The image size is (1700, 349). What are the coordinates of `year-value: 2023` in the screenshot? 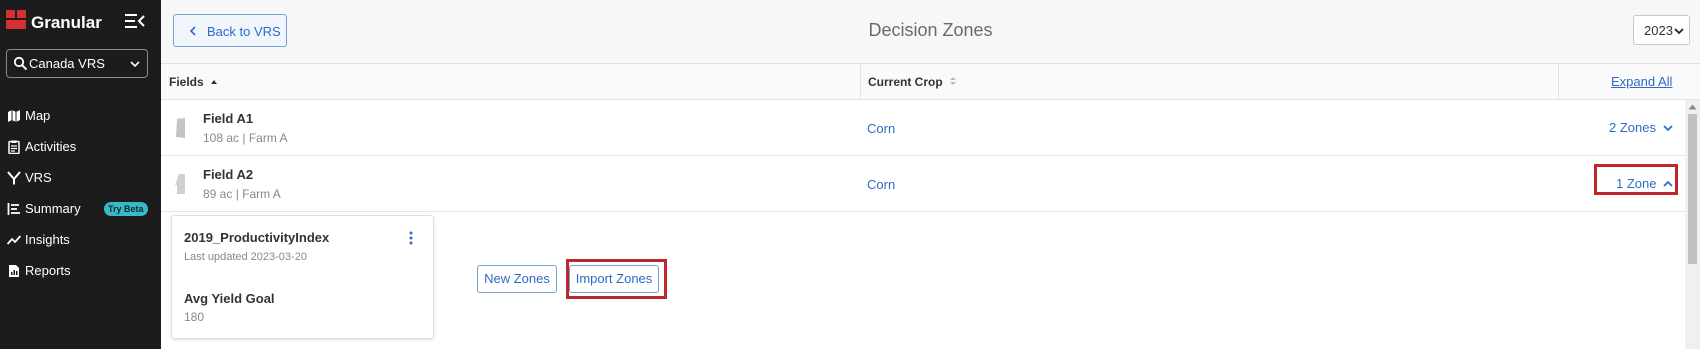 It's located at (1658, 30).